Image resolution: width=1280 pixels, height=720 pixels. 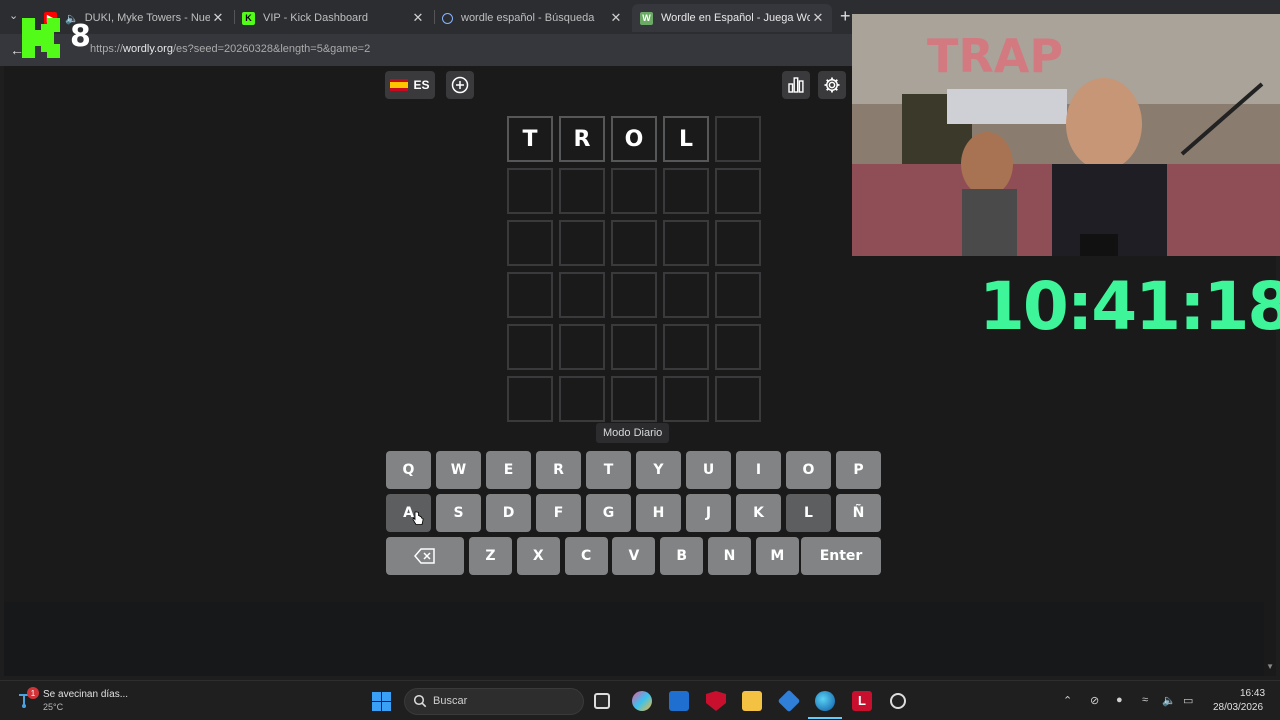 I want to click on notification-badge: 1, so click(x=33, y=693).